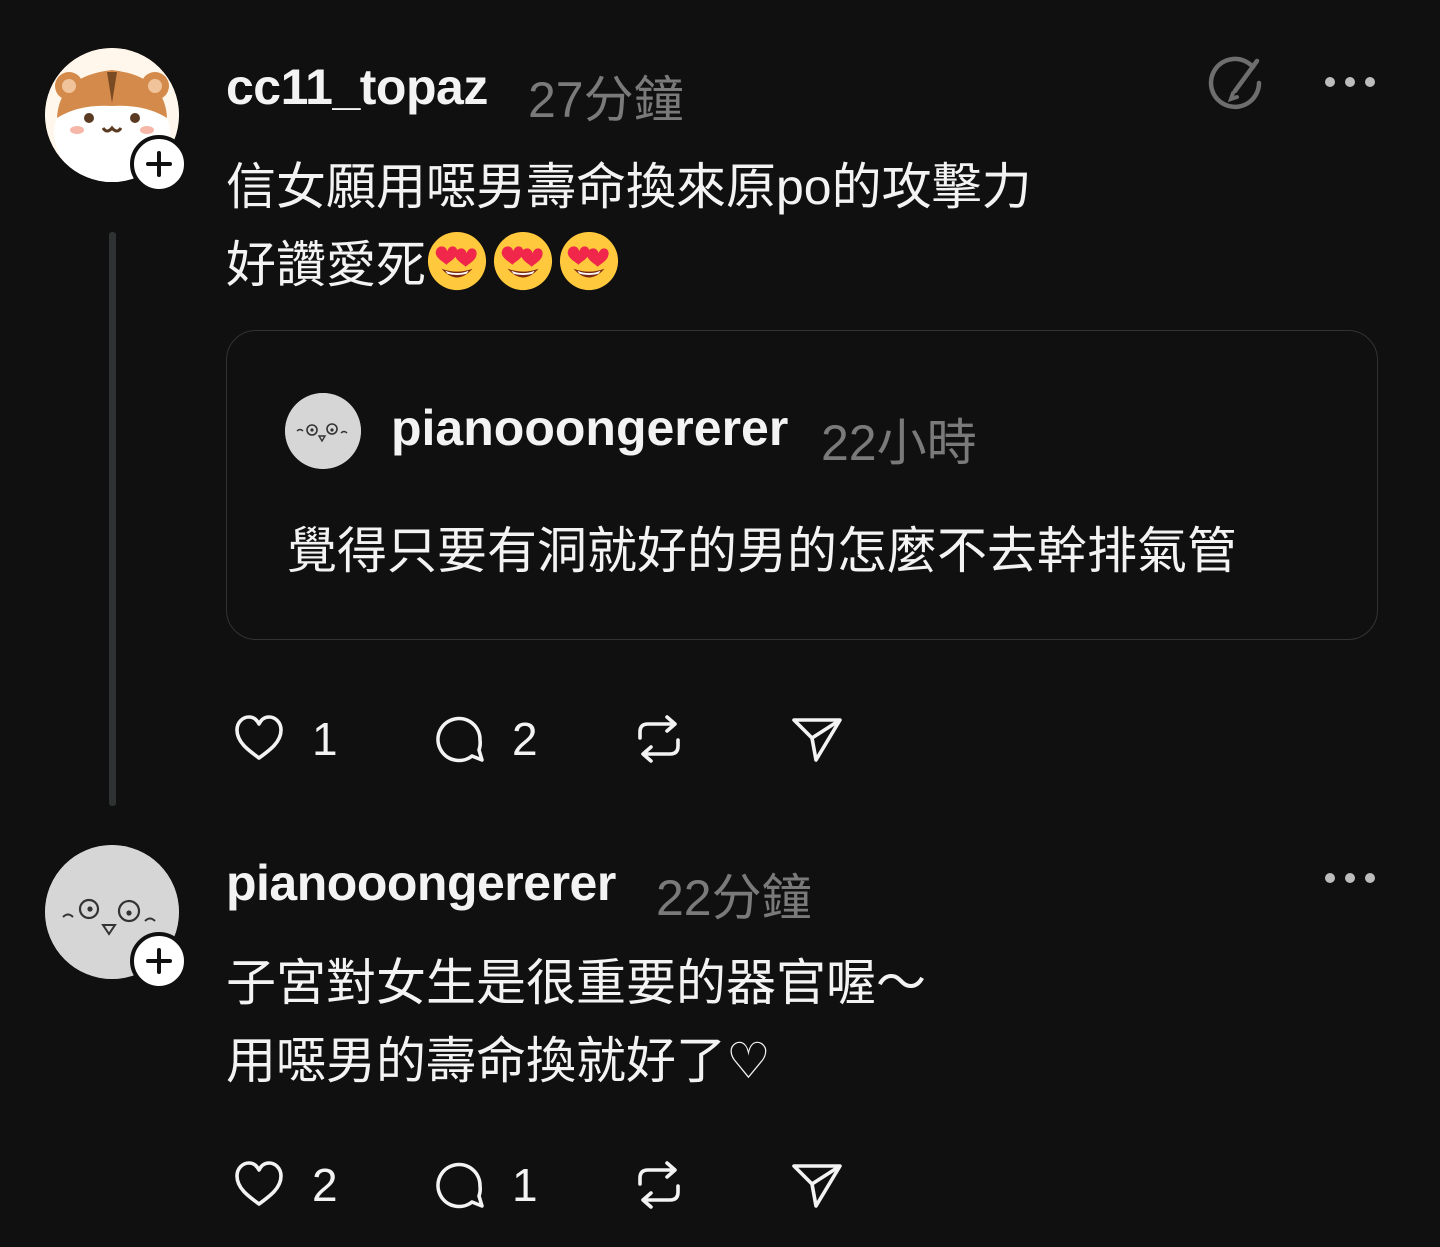 Image resolution: width=1440 pixels, height=1247 pixels. What do you see at coordinates (899, 443) in the screenshot?
I see `quoted-time: 22小時` at bounding box center [899, 443].